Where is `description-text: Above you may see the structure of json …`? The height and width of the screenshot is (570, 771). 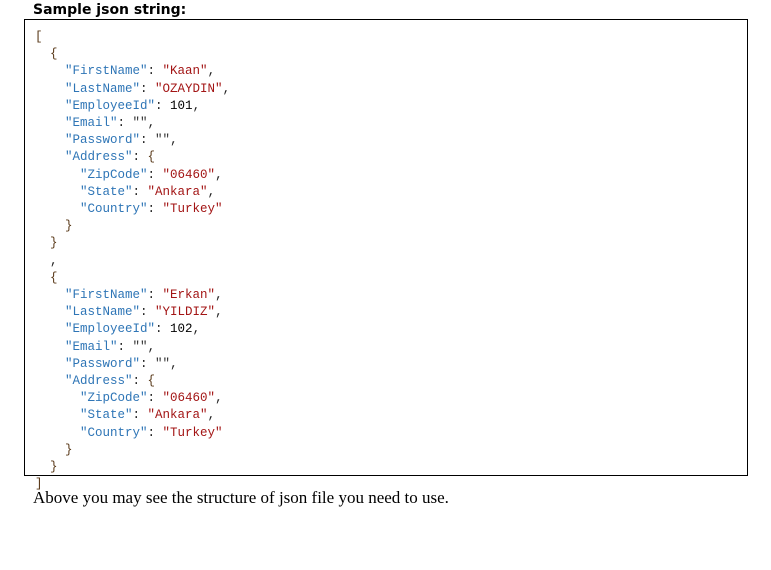
description-text: Above you may see the structure of json … is located at coordinates (241, 497).